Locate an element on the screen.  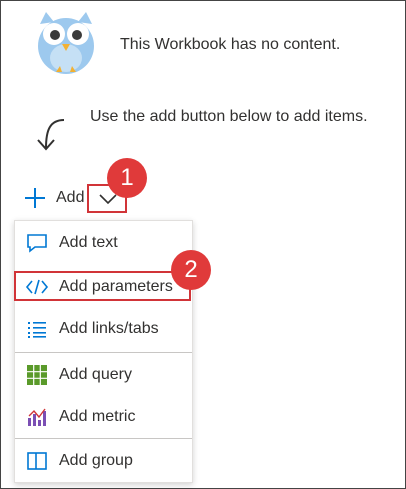
menu-item-add-text: Add text is located at coordinates (103, 243).